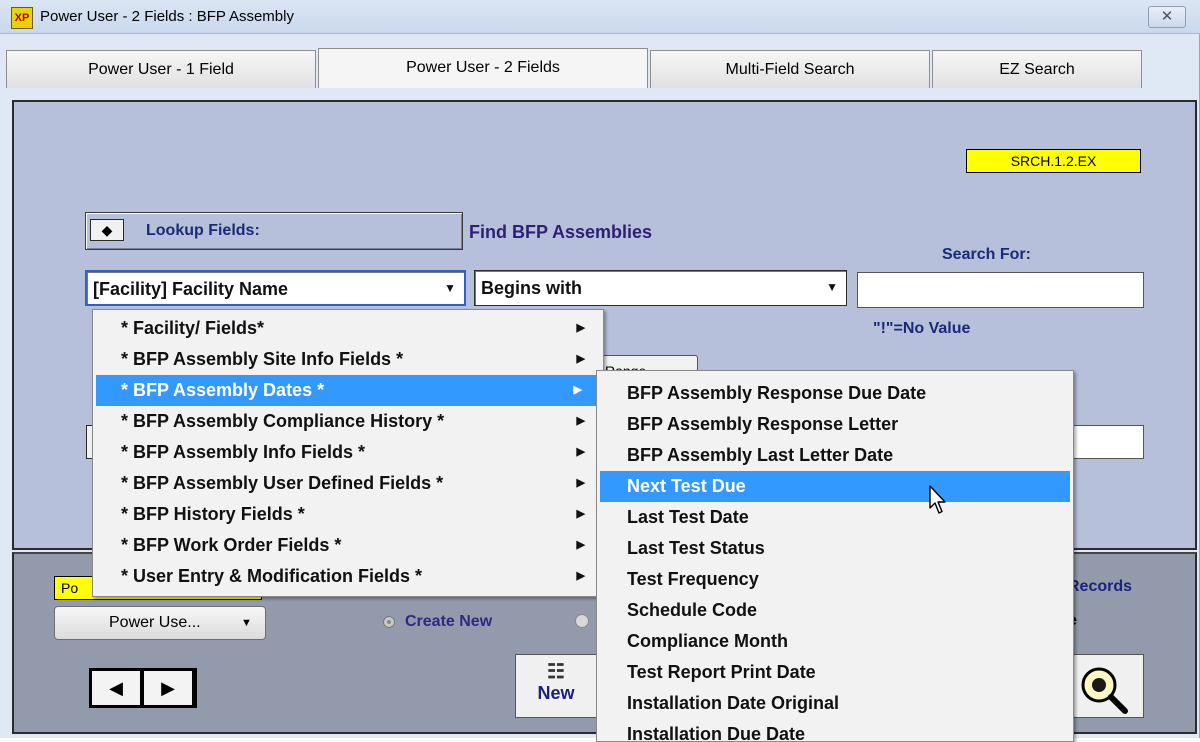  Describe the element at coordinates (283, 421) in the screenshot. I see `menu-item-label: * BFP Assembly Compliance History *` at that location.